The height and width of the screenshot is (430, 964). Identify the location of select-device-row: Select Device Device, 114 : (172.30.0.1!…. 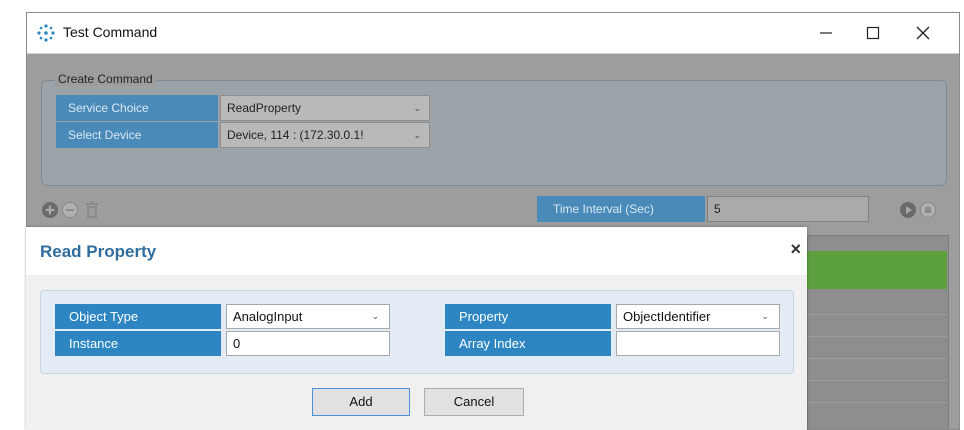
(243, 135).